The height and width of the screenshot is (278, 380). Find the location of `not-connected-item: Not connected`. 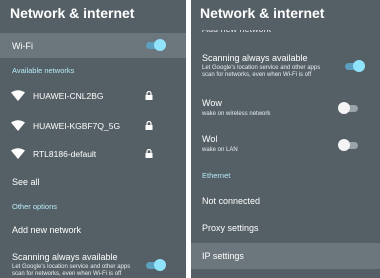

not-connected-item: Not connected is located at coordinates (285, 201).